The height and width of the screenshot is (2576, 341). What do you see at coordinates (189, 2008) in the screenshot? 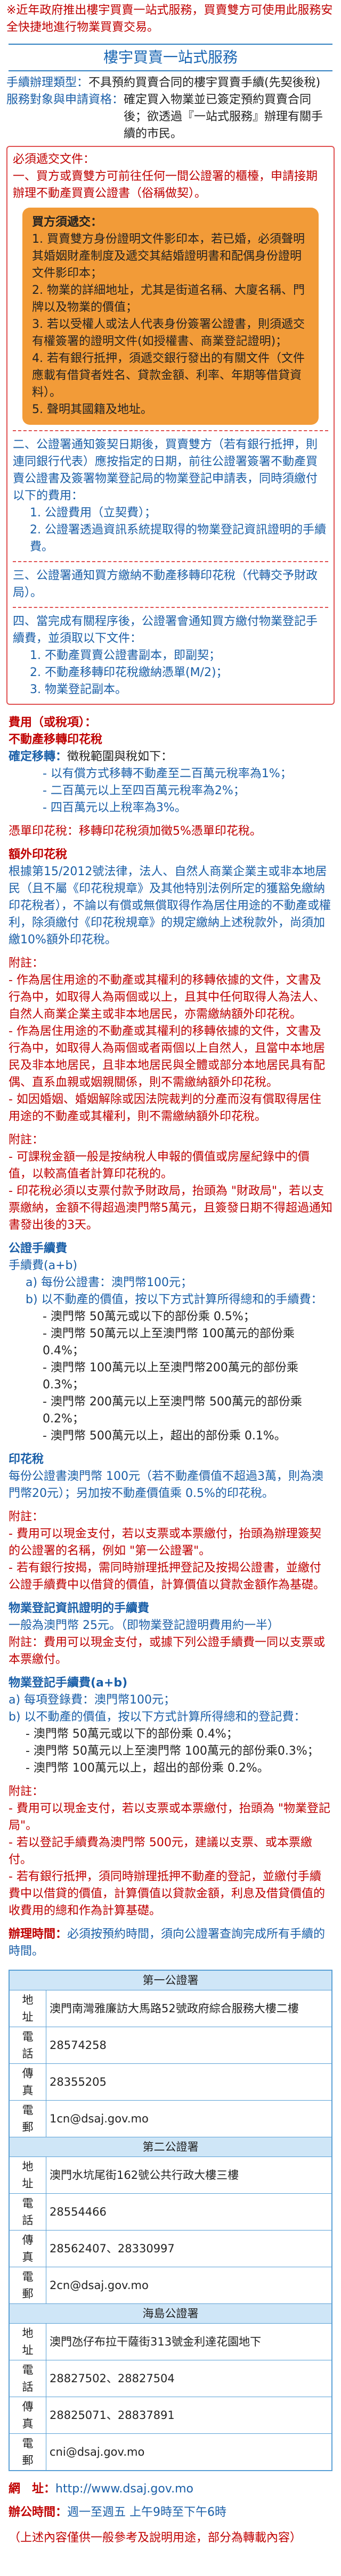
I see `office-address: 澳門南灣雅廉訪大馬路52號政府綜合服務大樓二樓` at bounding box center [189, 2008].